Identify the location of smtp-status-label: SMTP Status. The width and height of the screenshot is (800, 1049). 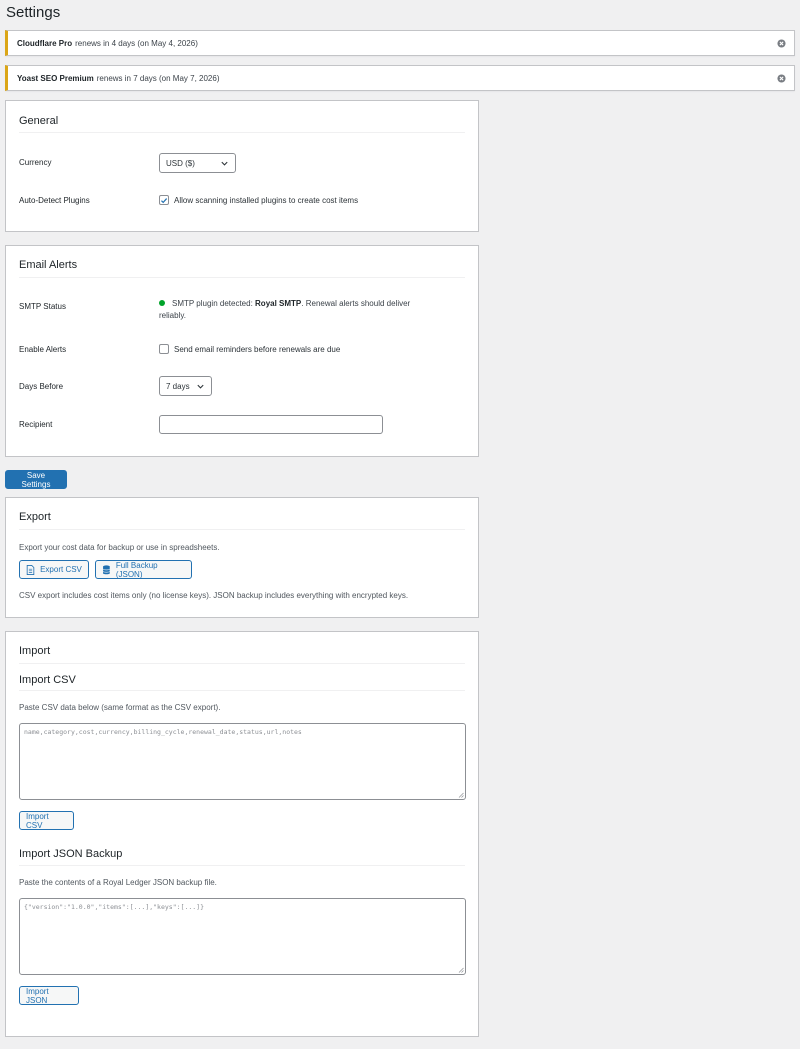
(42, 306).